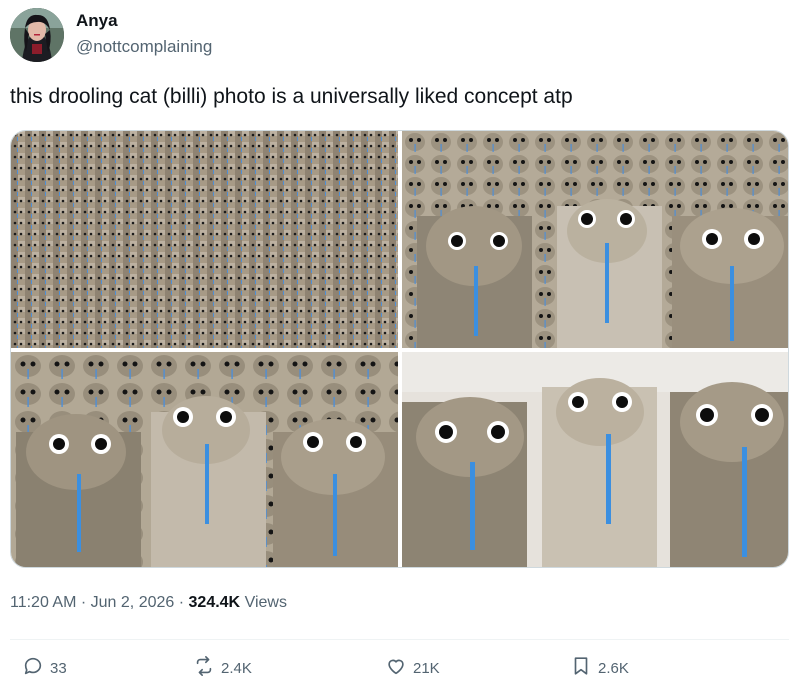 The width and height of the screenshot is (800, 698). I want to click on tweet-date: Jun 2, 2026, so click(133, 602).